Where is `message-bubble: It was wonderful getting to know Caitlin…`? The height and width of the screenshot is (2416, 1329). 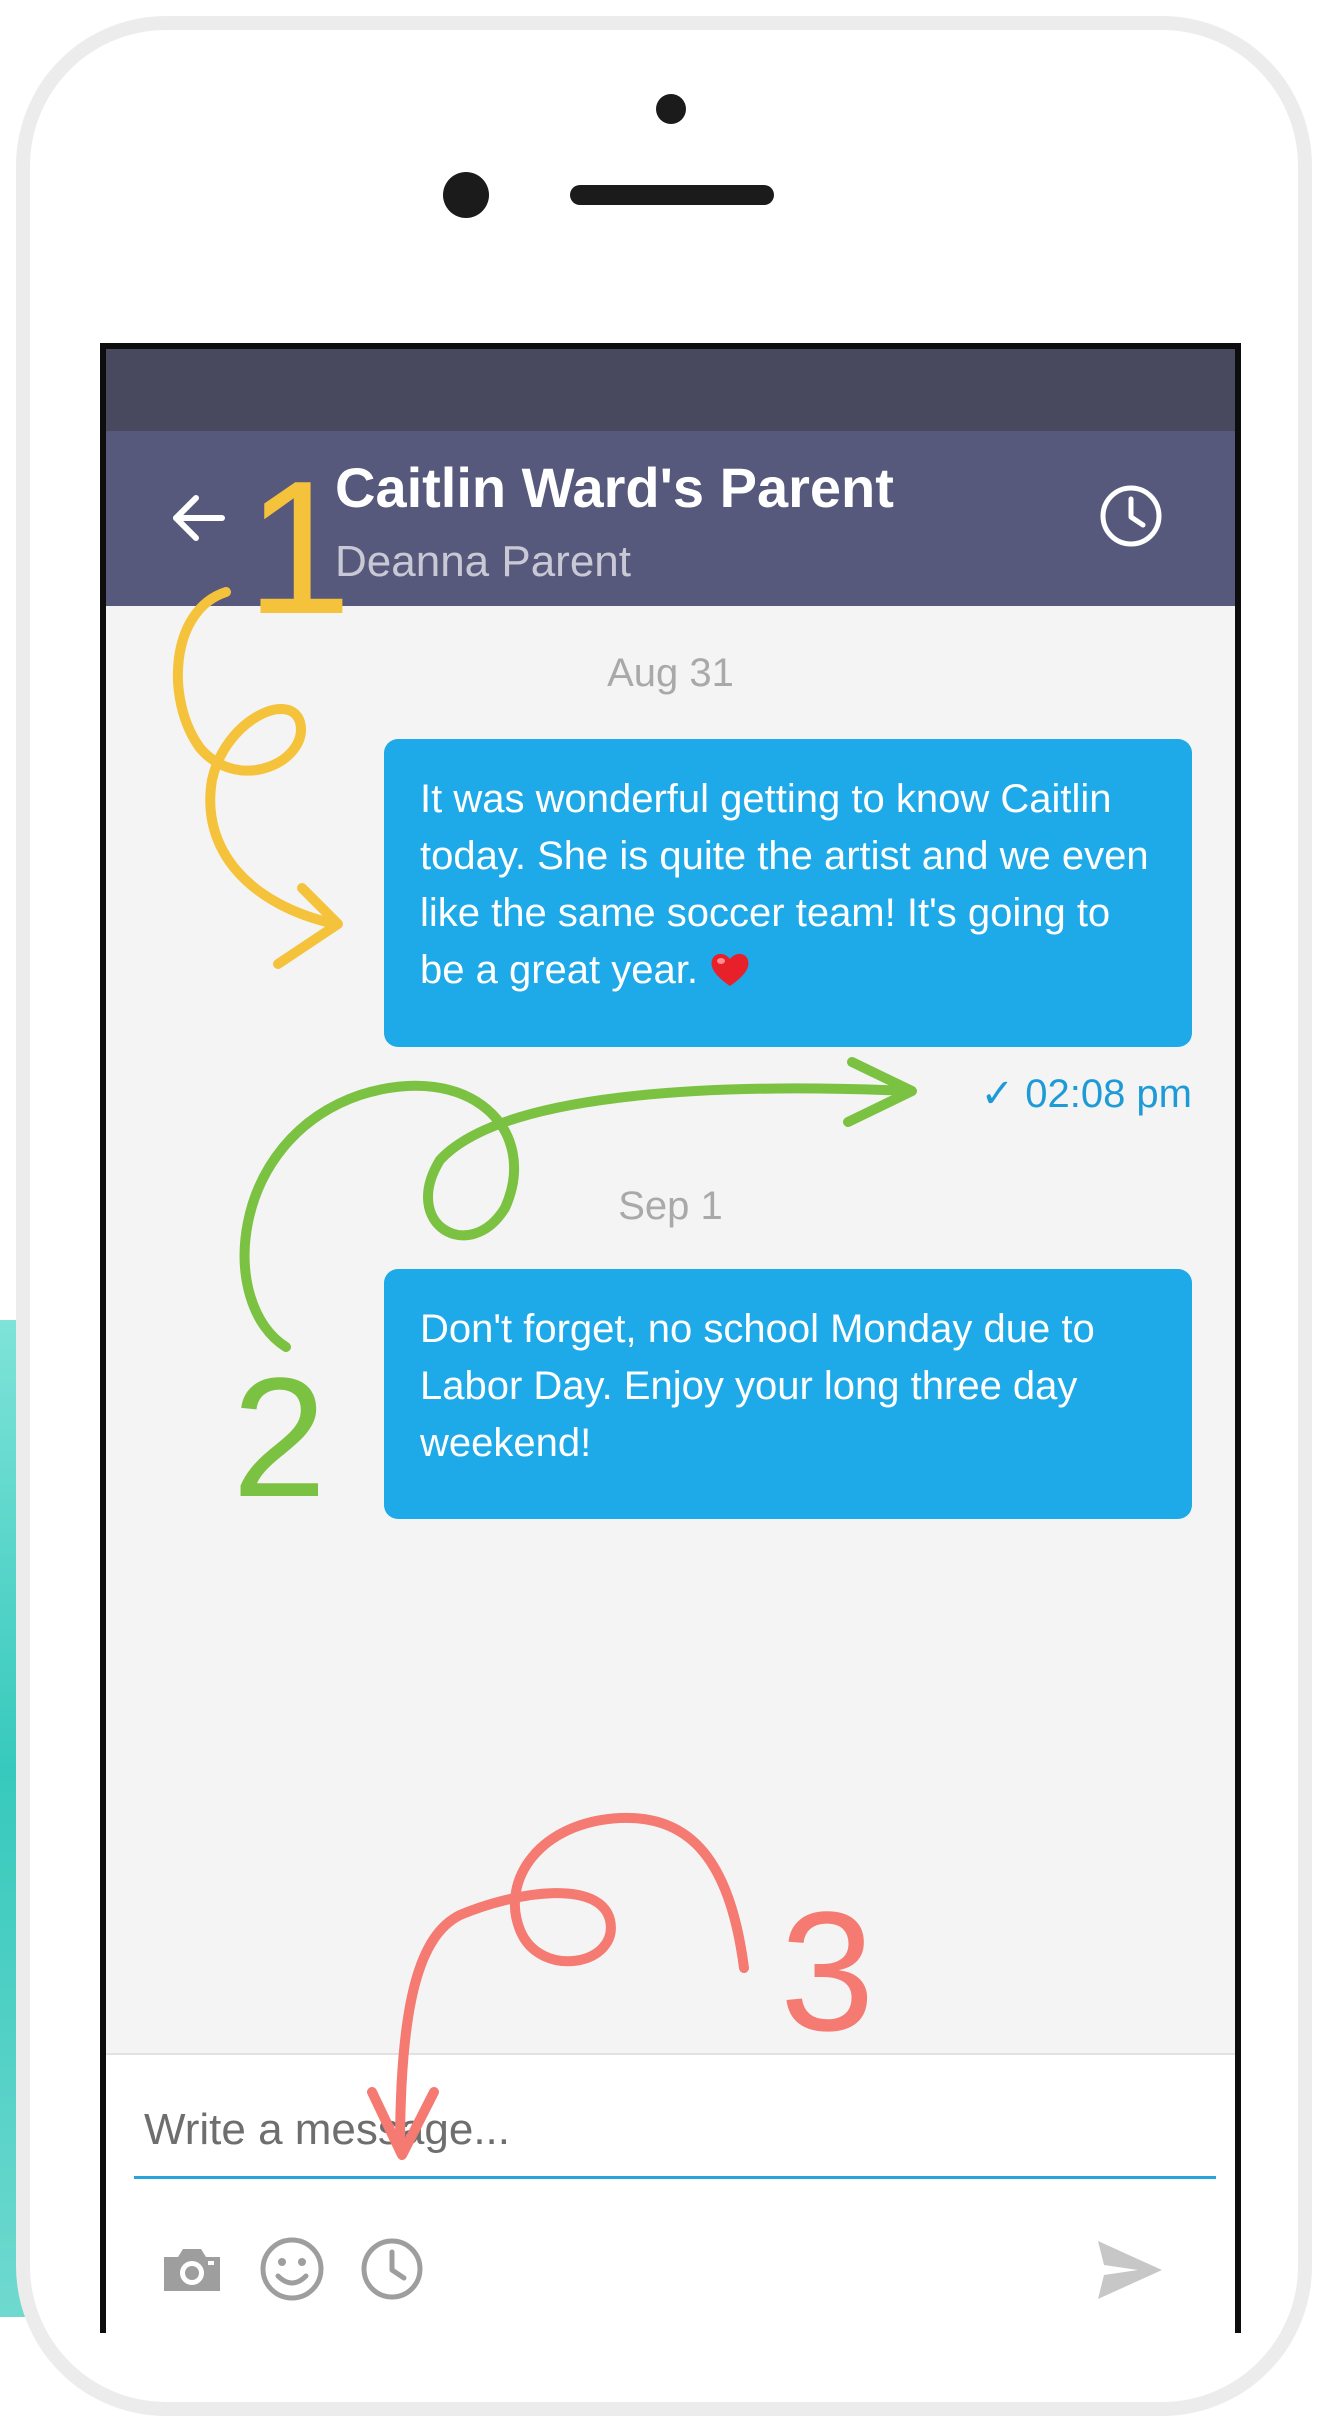
message-bubble: It was wonderful getting to know Caitlin… is located at coordinates (788, 893).